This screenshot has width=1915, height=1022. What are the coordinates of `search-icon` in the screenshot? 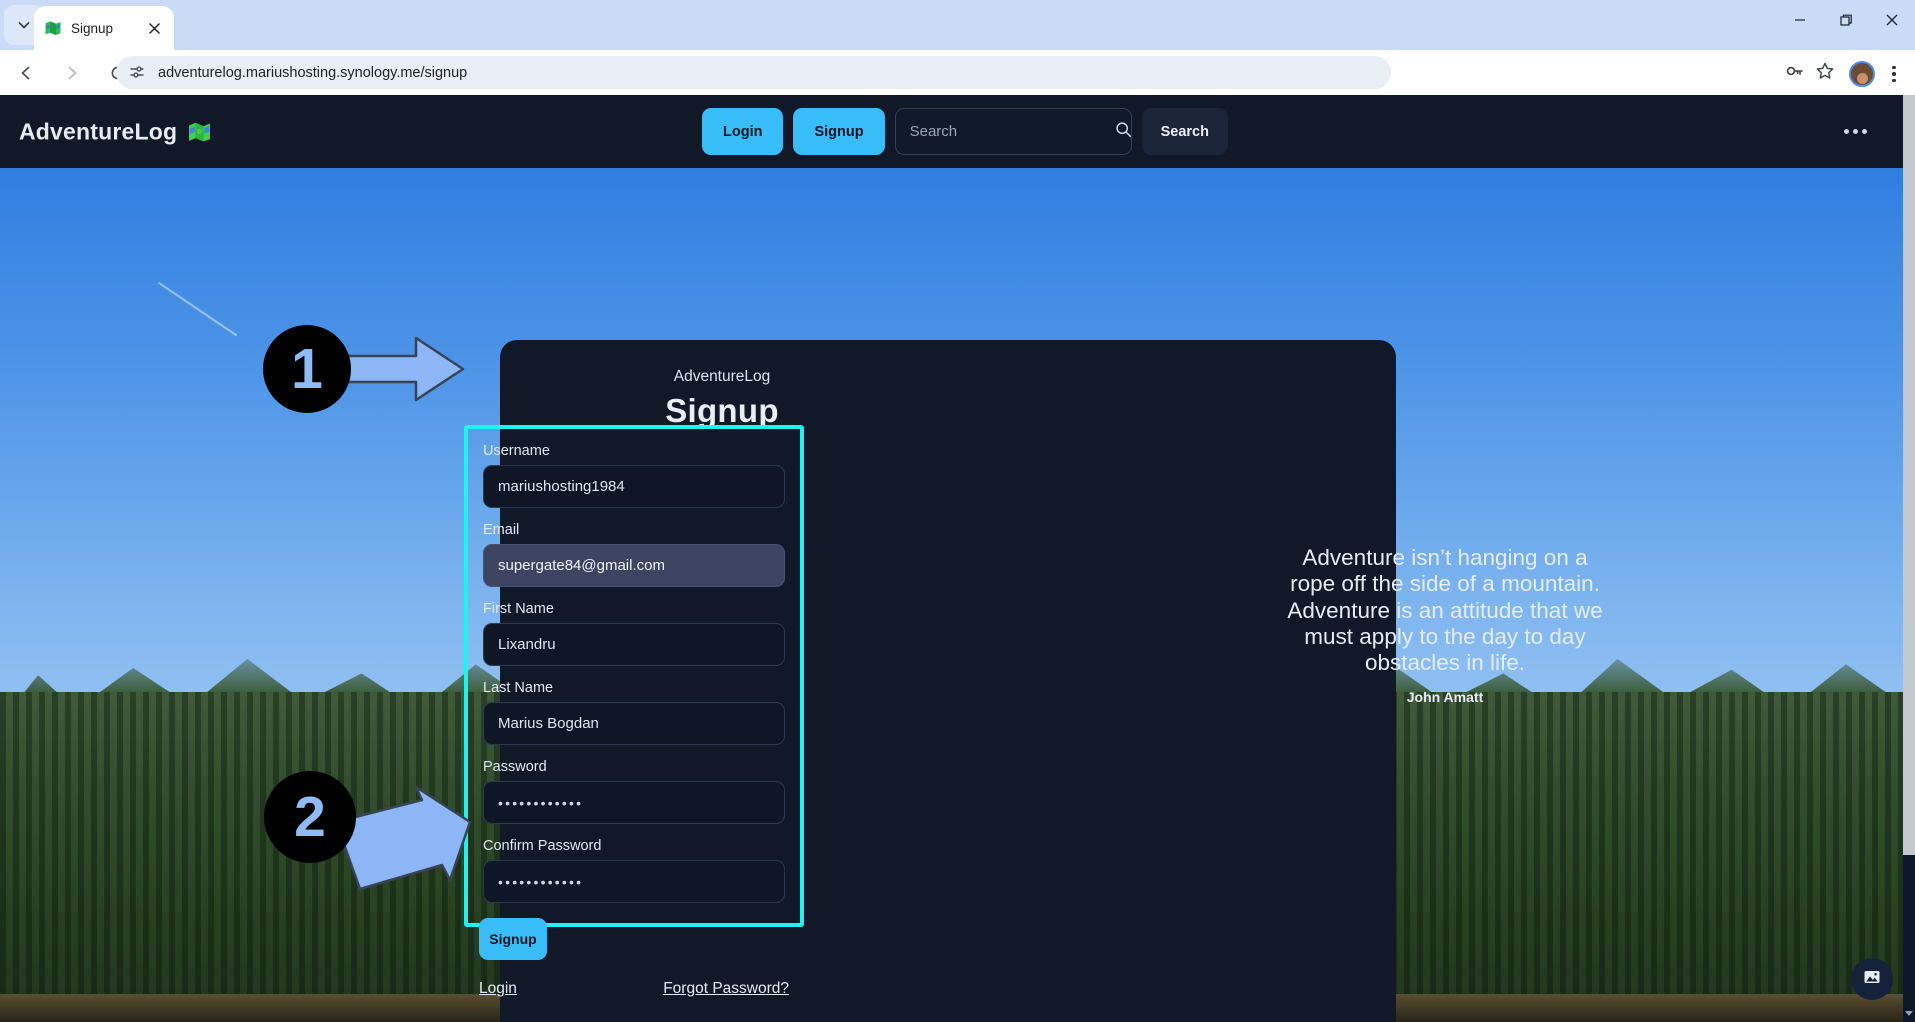 It's located at (1123, 132).